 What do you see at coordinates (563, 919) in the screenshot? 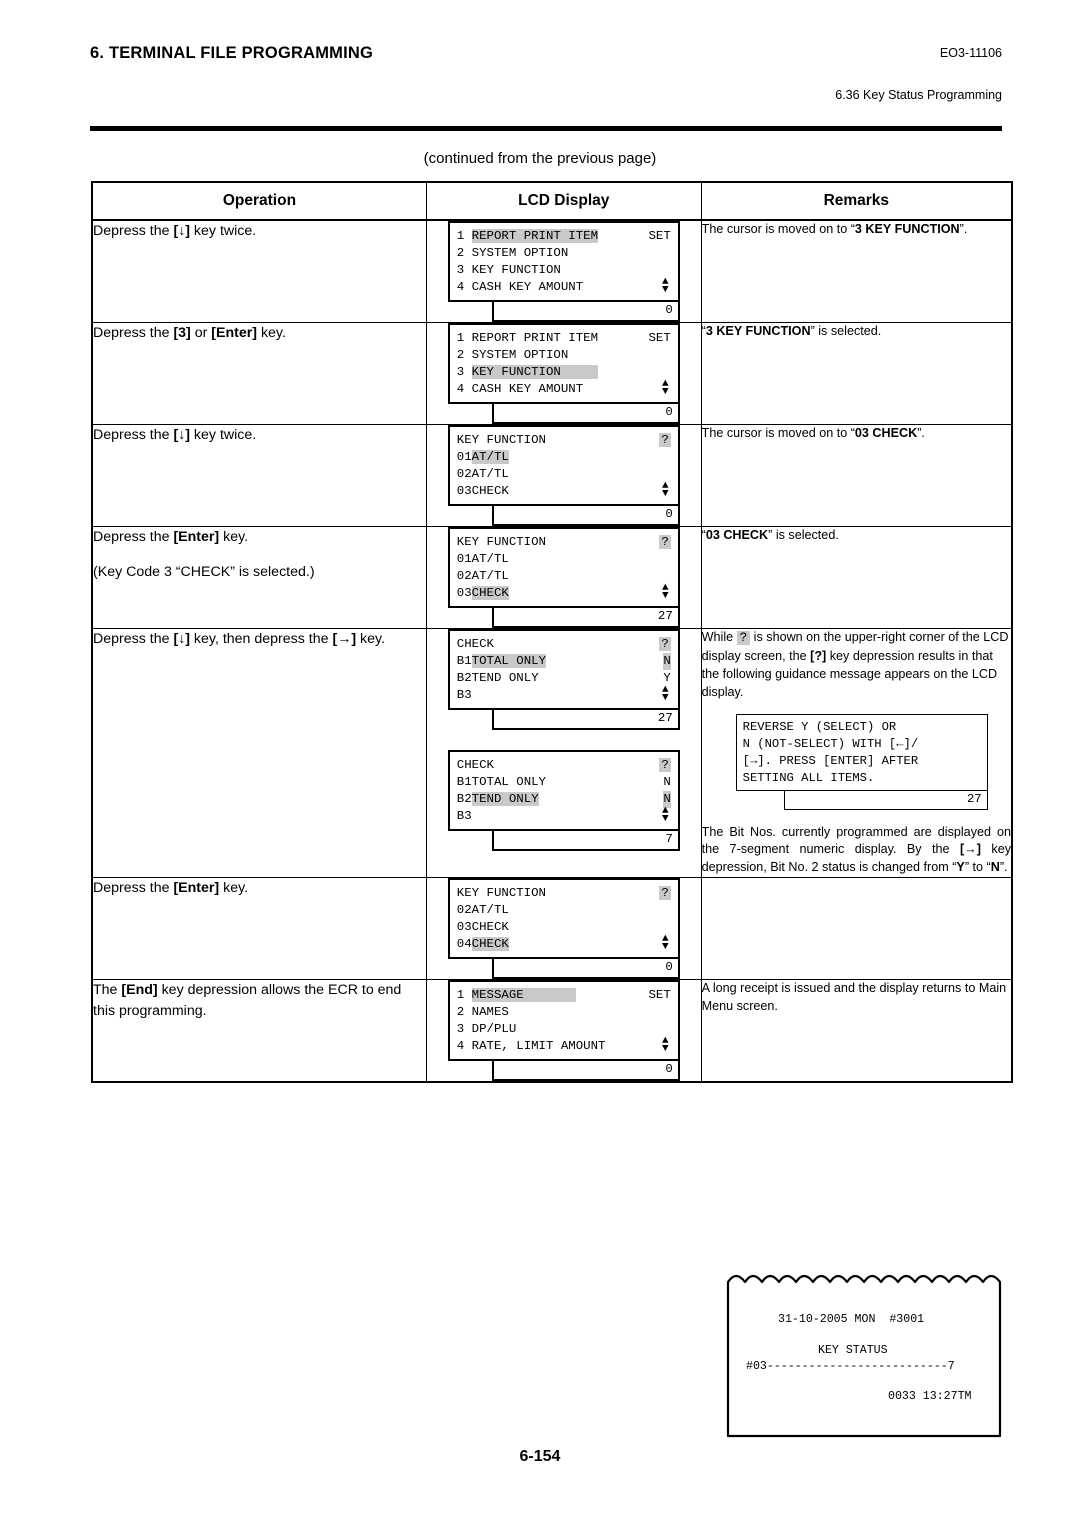
I see `lcd-screen: KEY FUNCTION? 02AT/TL 03CHECK 04CHECK ▲ ▼` at bounding box center [563, 919].